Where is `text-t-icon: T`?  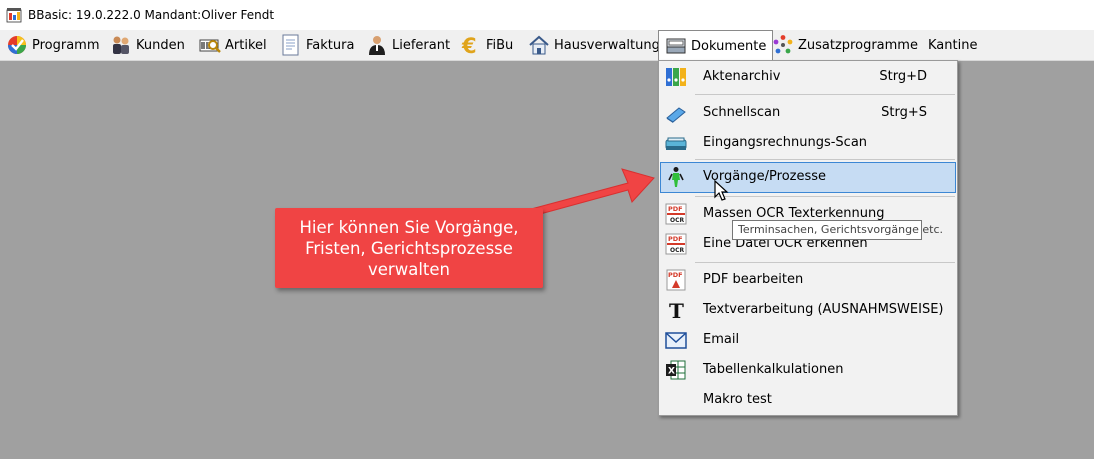 text-t-icon: T is located at coordinates (676, 311).